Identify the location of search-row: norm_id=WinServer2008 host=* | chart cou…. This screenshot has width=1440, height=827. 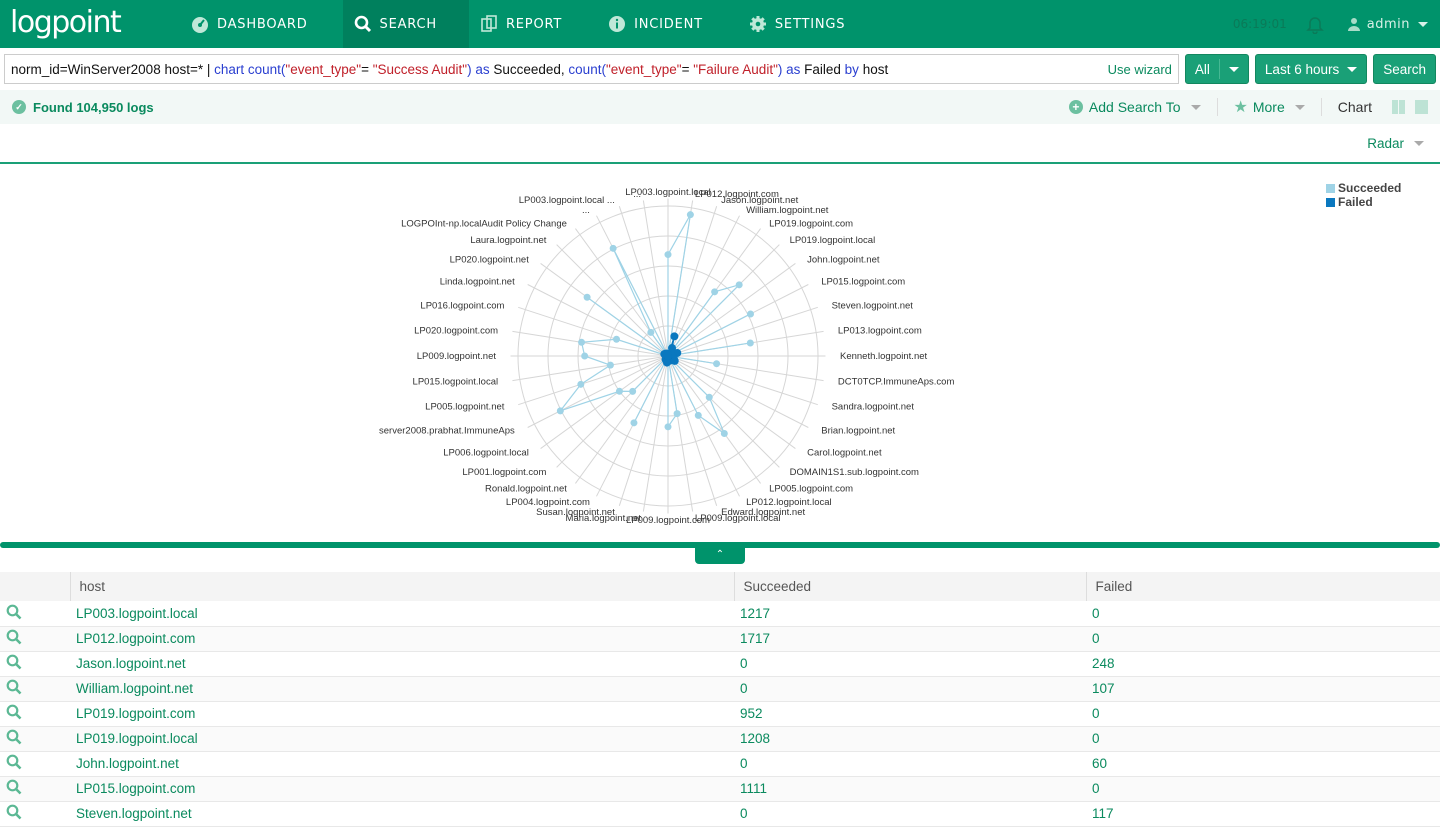
(720, 69).